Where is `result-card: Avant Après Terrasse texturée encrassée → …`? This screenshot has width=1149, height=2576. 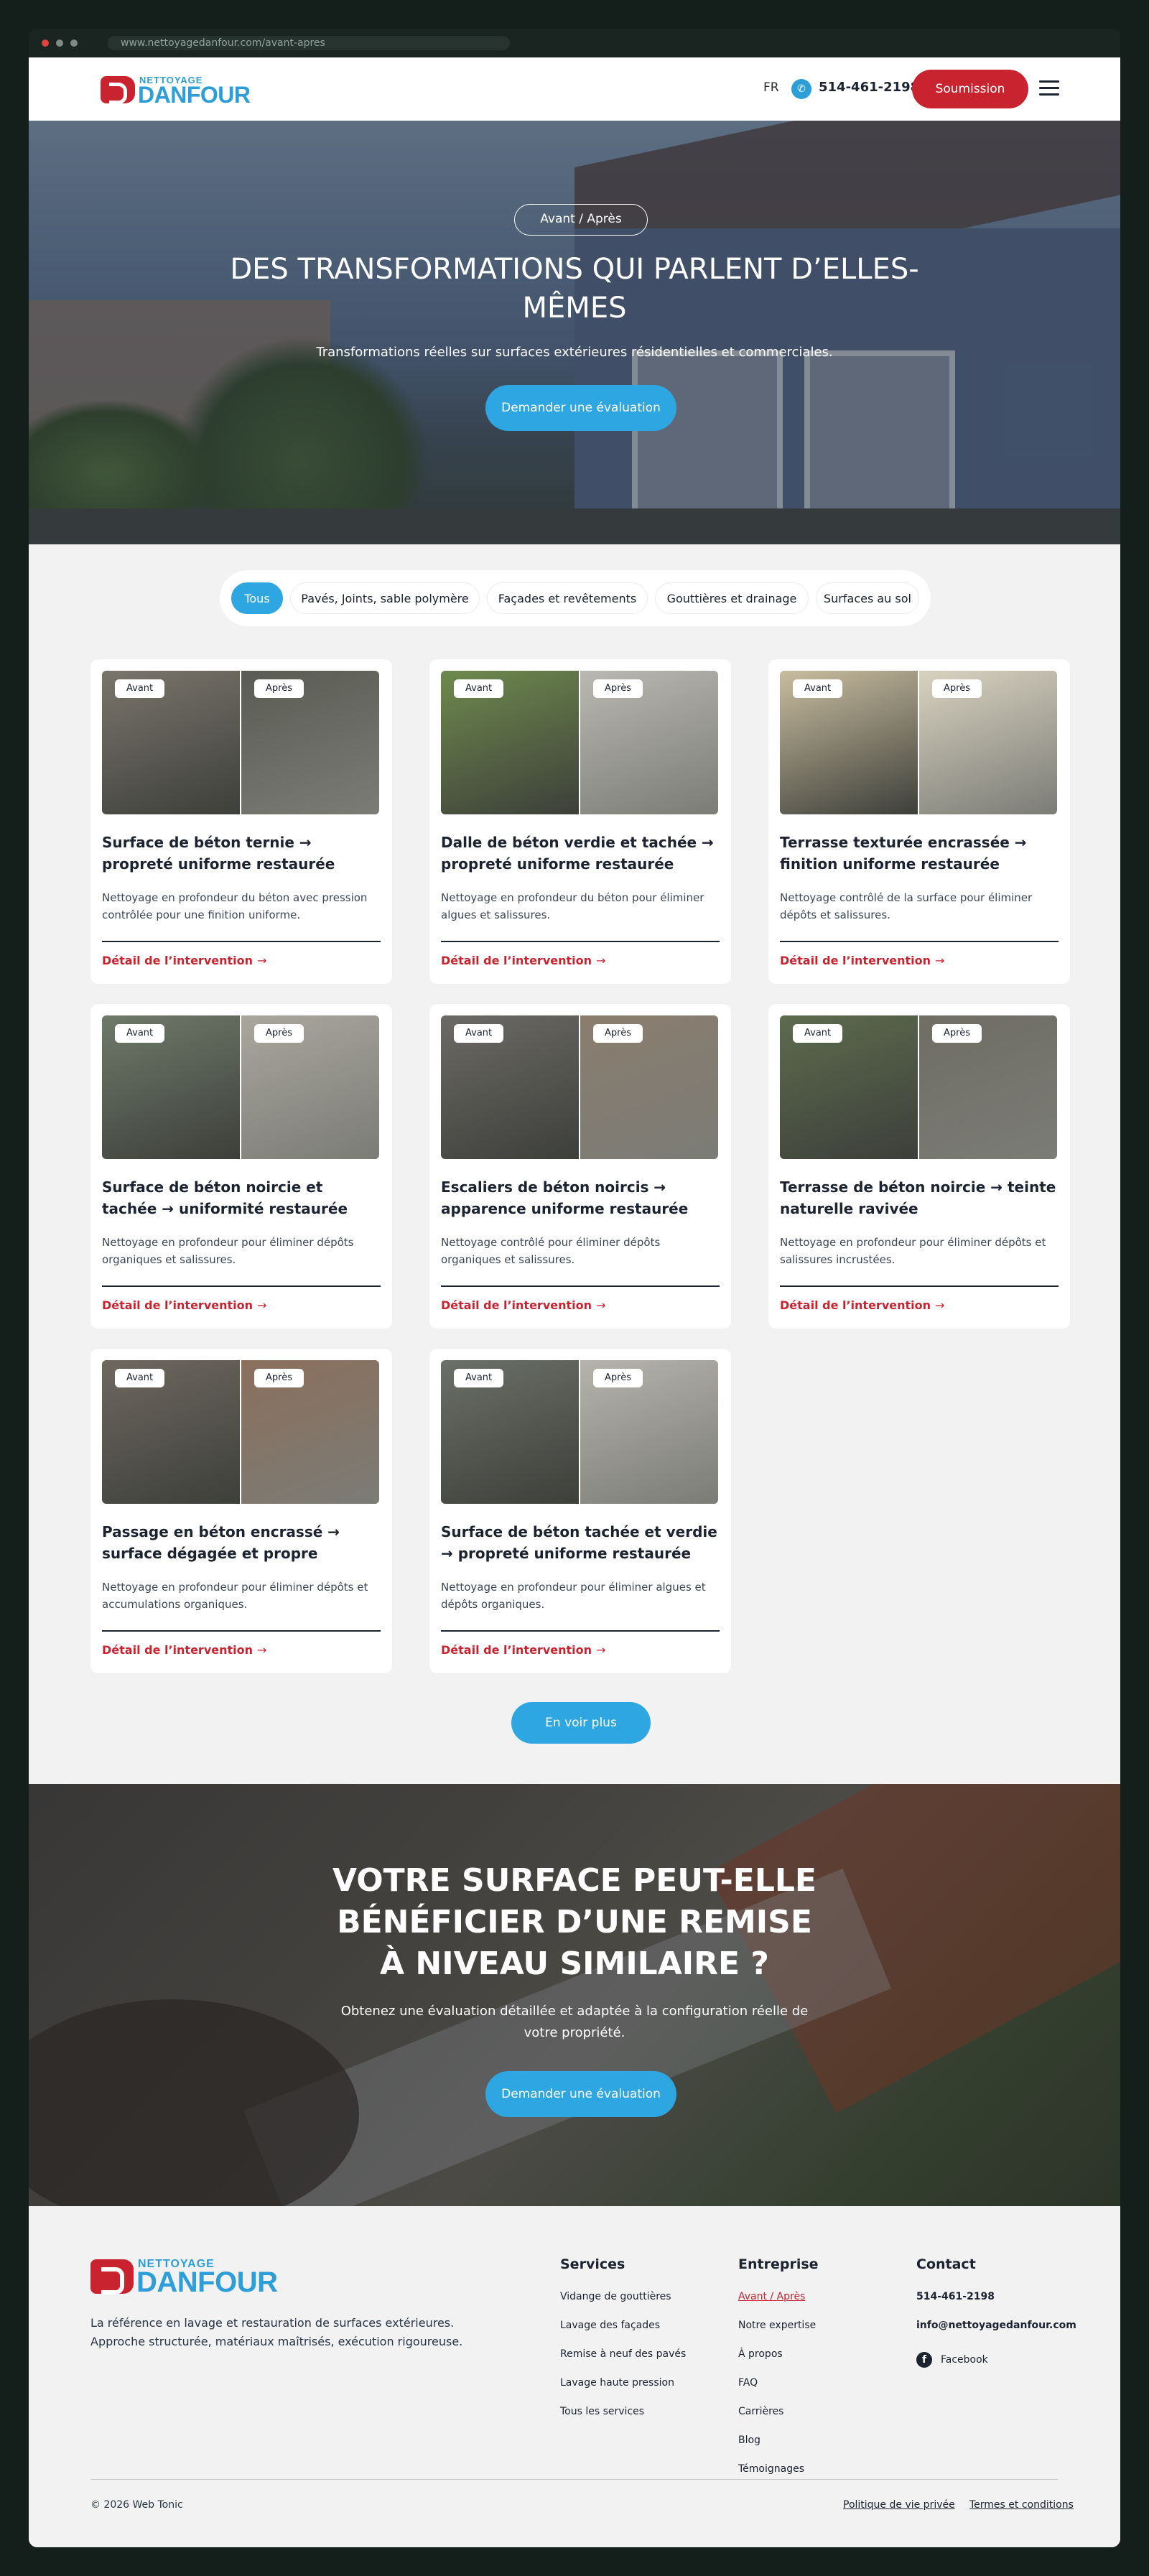
result-card: Avant Après Terrasse texturée encrassée → … is located at coordinates (919, 822).